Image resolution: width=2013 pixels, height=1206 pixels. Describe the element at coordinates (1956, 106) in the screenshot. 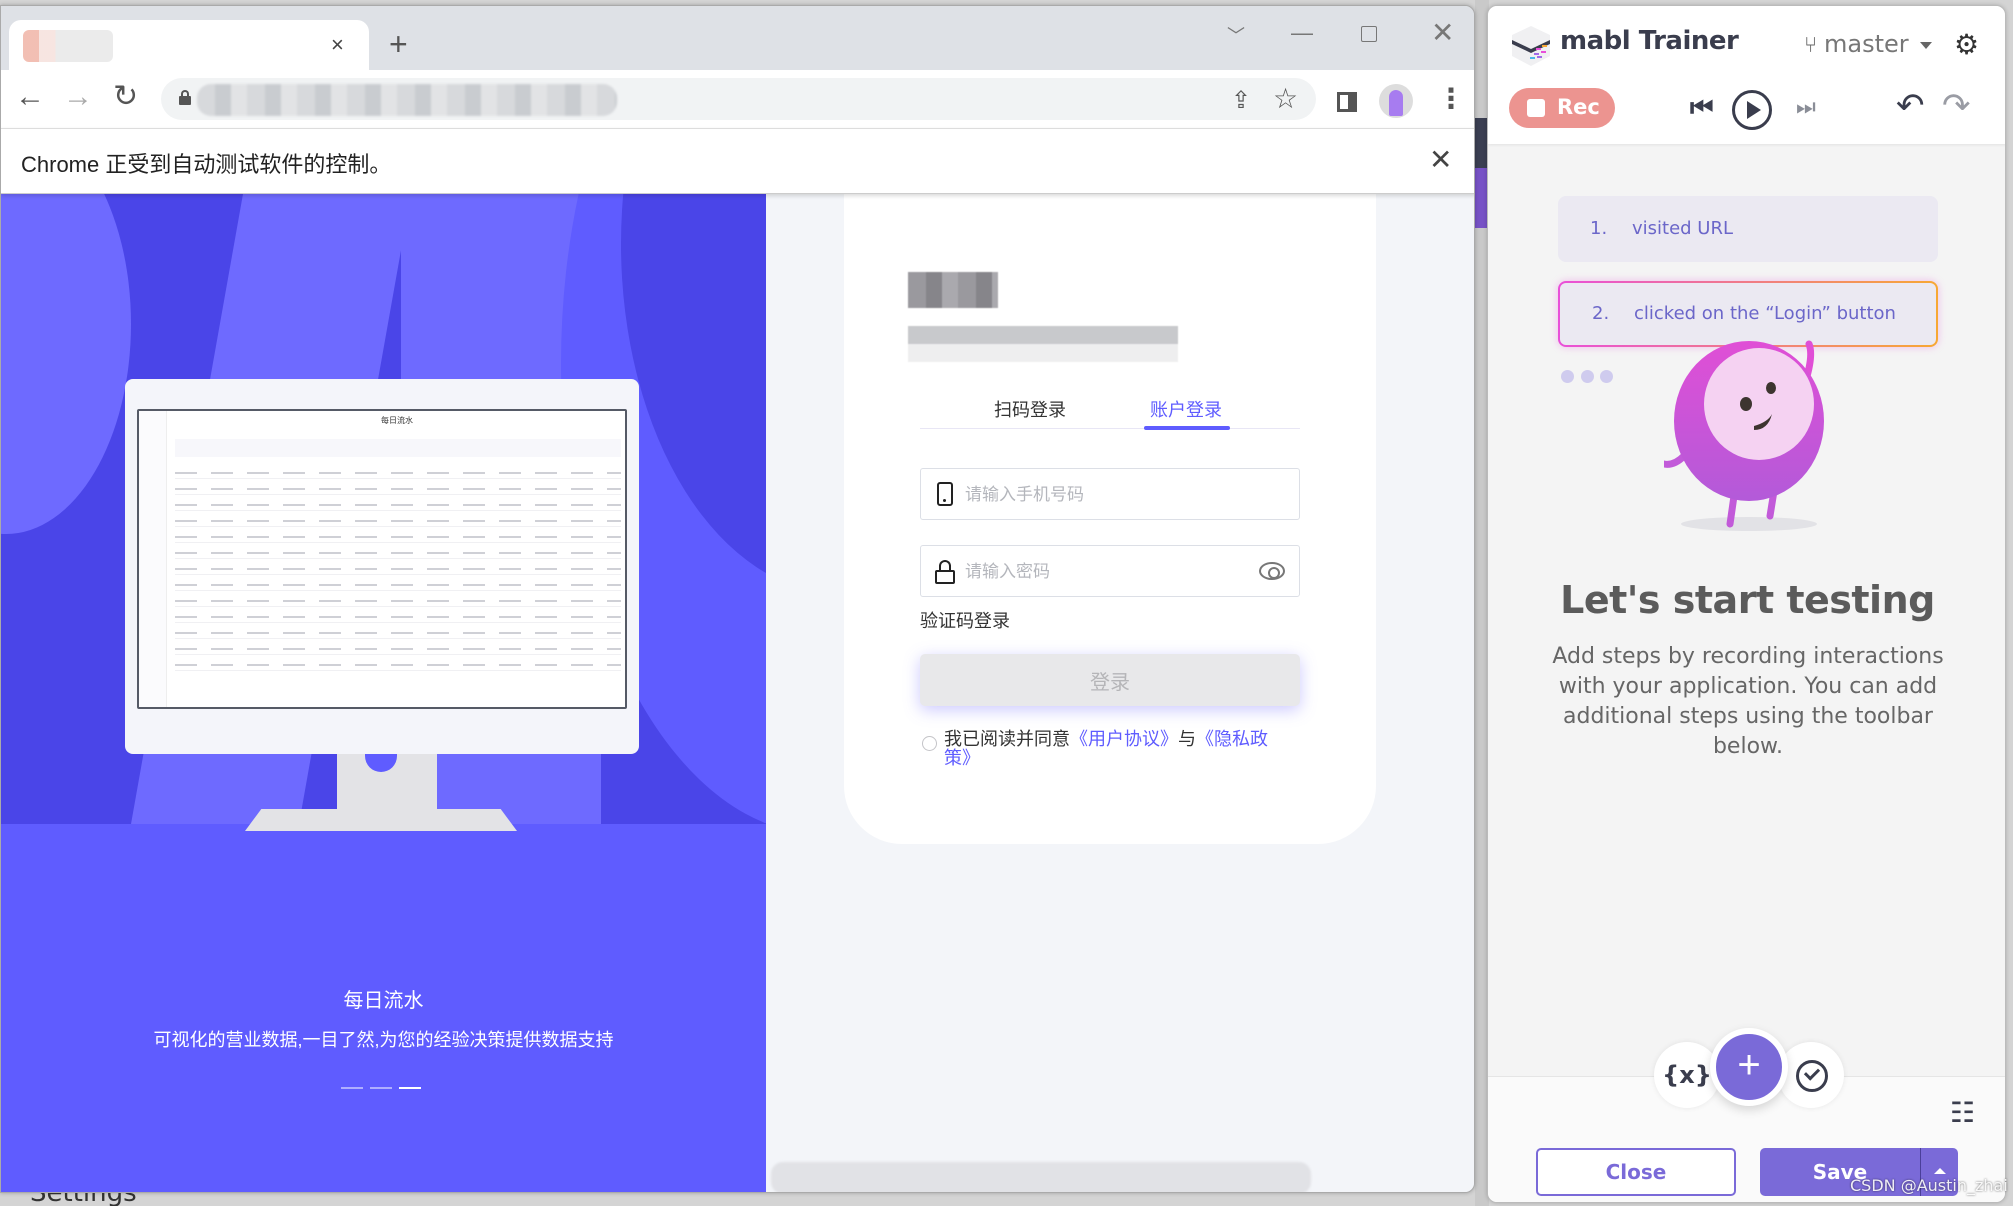

I see `redo-icon: ↷` at that location.